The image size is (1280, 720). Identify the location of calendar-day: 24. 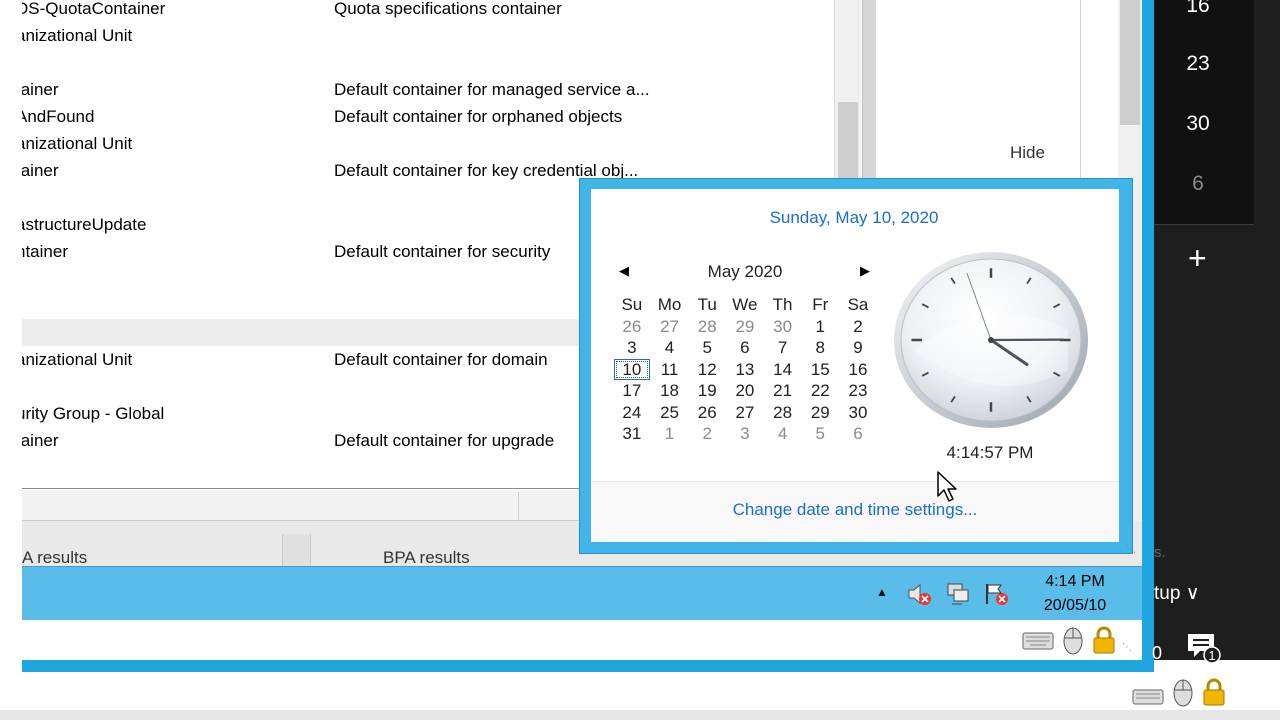
(632, 413).